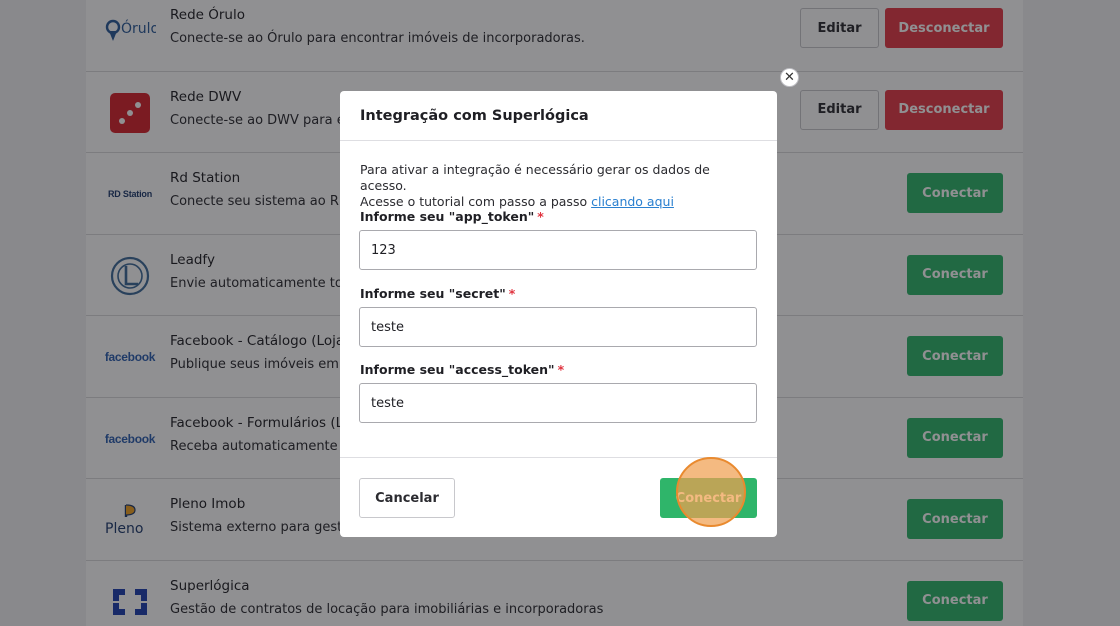 The width and height of the screenshot is (1120, 626). Describe the element at coordinates (558, 140) in the screenshot. I see `modal-header-divider` at that location.